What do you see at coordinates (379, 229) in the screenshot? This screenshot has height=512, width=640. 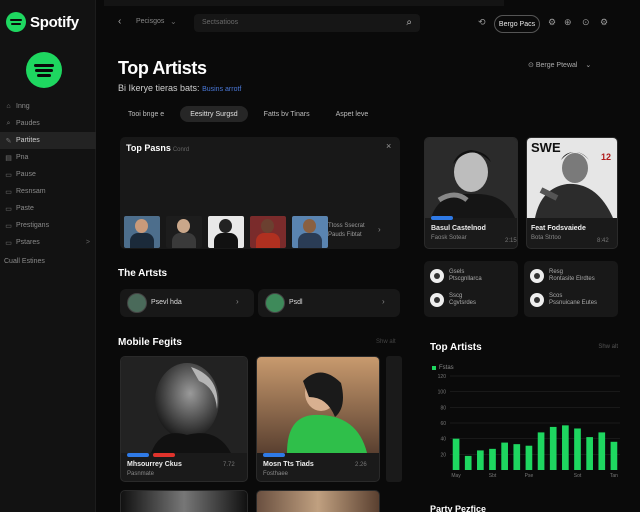 I see `chevron-right-icon: ›` at bounding box center [379, 229].